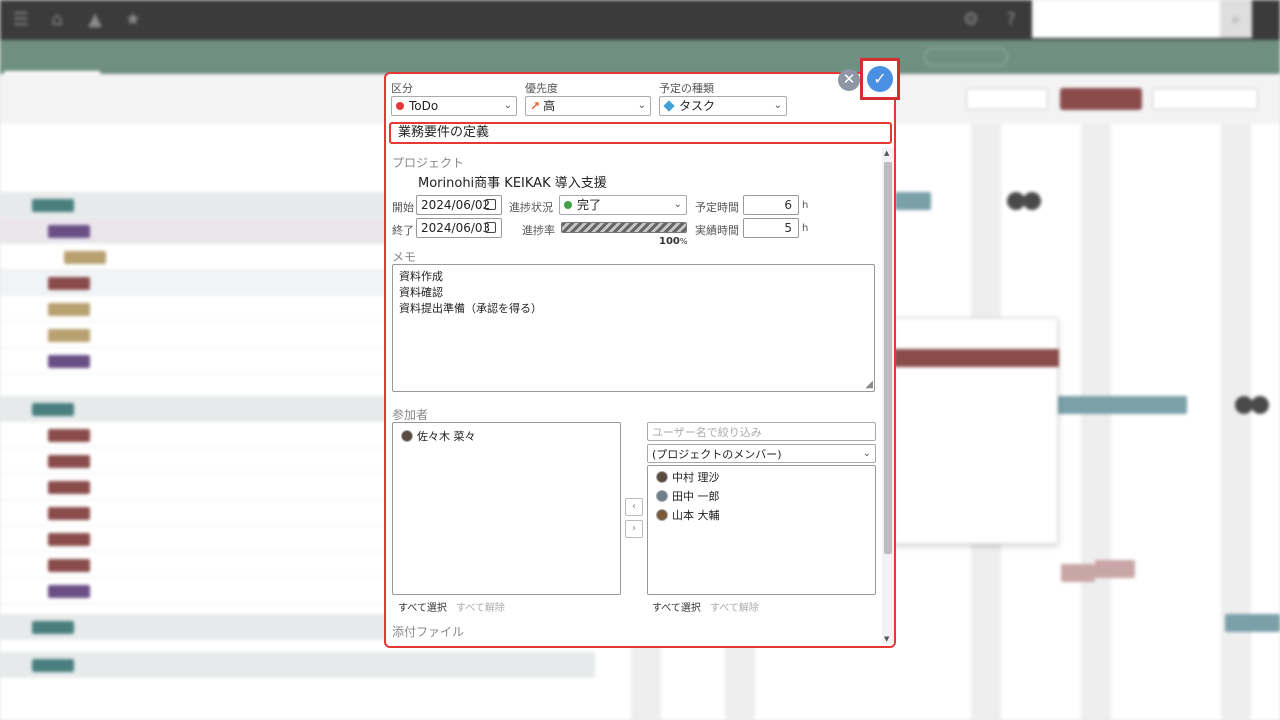 The image size is (1280, 720). Describe the element at coordinates (456, 205) in the screenshot. I see `start-date-value: 2024/06/02` at that location.